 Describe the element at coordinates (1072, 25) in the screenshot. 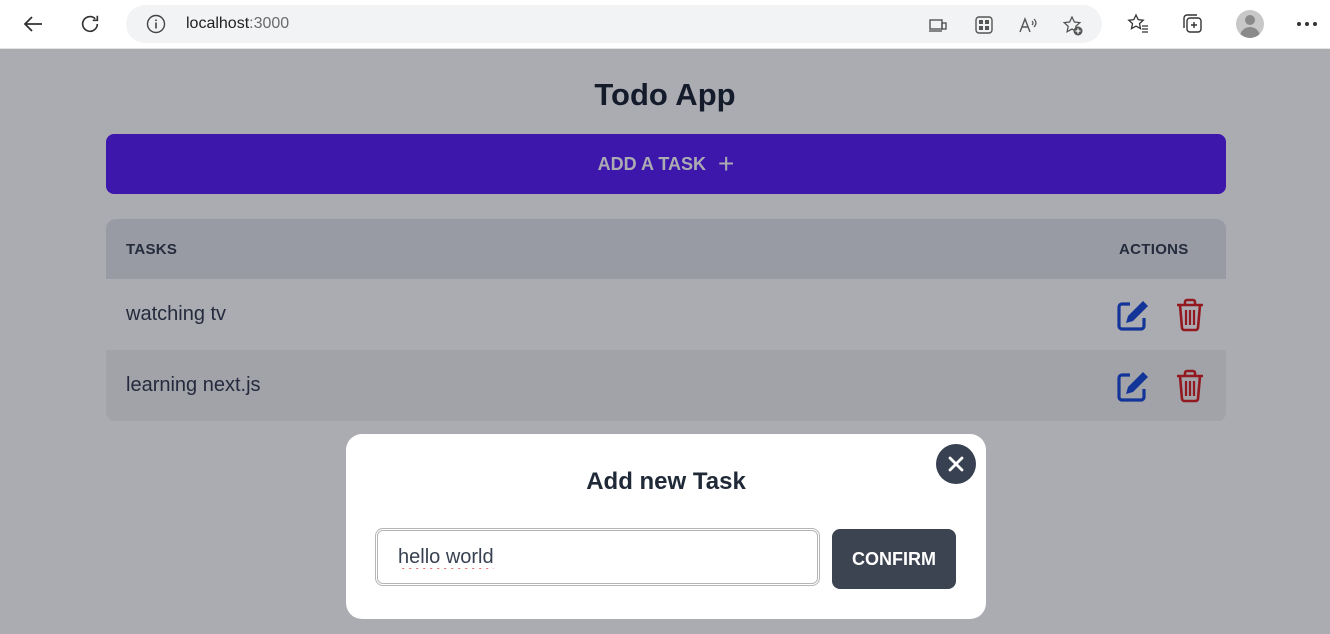

I see `add-favorite-icon` at that location.